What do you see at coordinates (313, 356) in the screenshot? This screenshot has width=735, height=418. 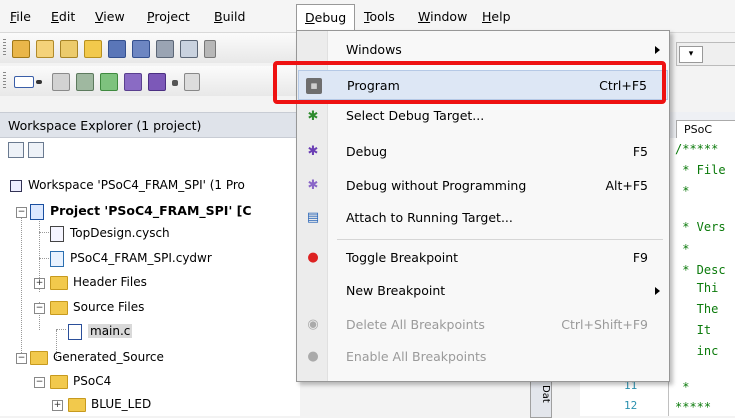 I see `enable-breakpoints-icon: ●` at bounding box center [313, 356].